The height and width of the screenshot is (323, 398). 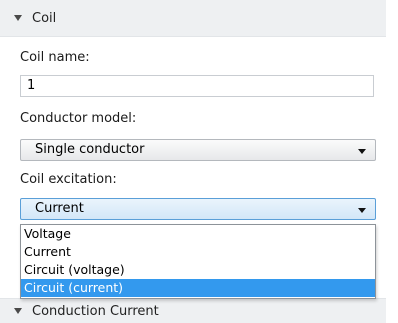 What do you see at coordinates (68, 179) in the screenshot?
I see `coil-excitation-label: Coil excitation:` at bounding box center [68, 179].